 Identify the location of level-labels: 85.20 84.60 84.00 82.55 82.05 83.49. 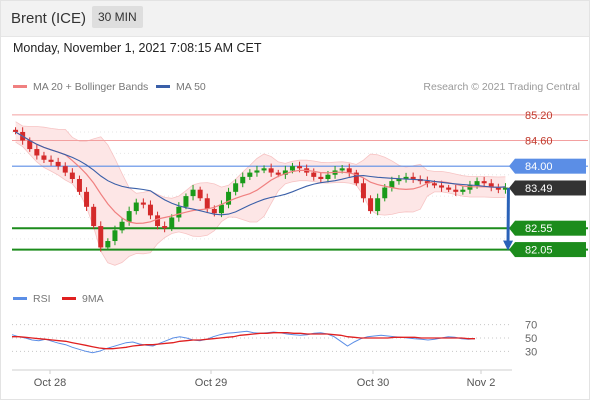
(544, 184).